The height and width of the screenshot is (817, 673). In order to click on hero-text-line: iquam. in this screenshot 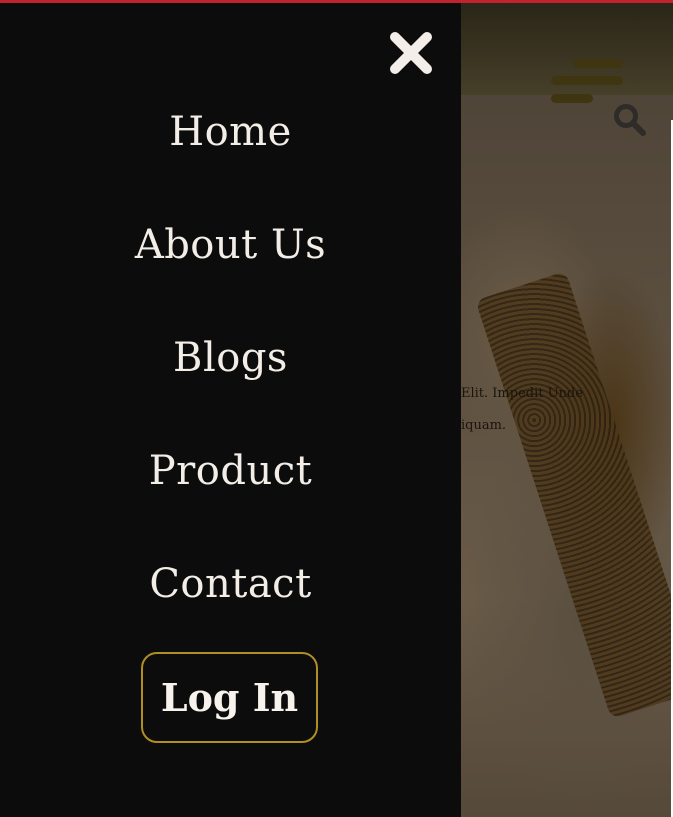, I will do `click(484, 425)`.